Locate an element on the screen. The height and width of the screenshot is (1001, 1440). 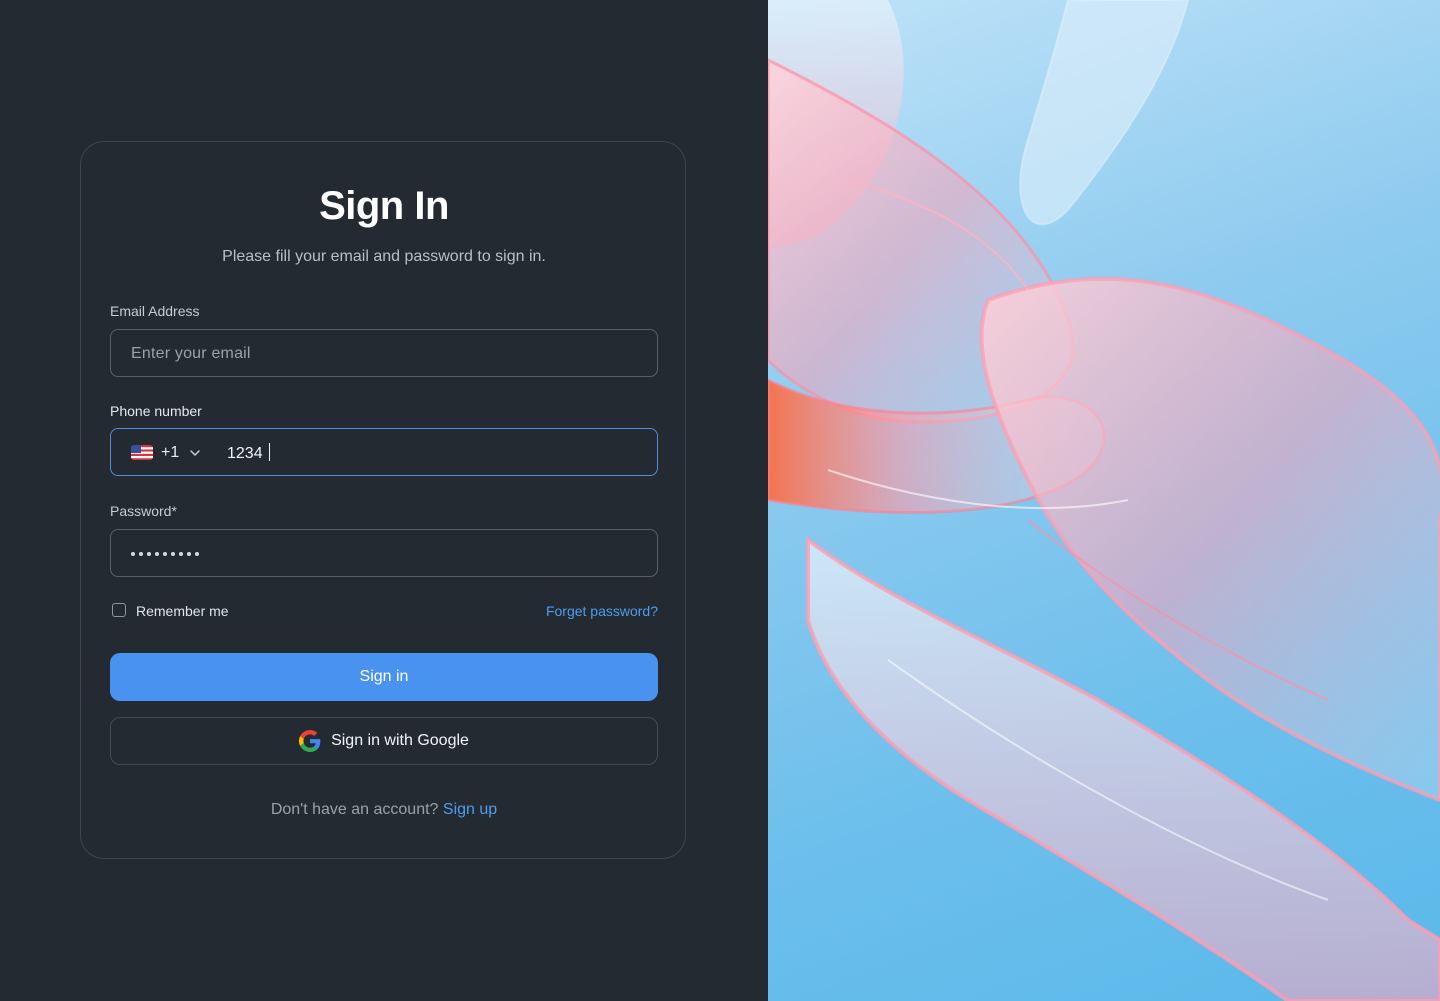
us-flag-icon is located at coordinates (142, 452).